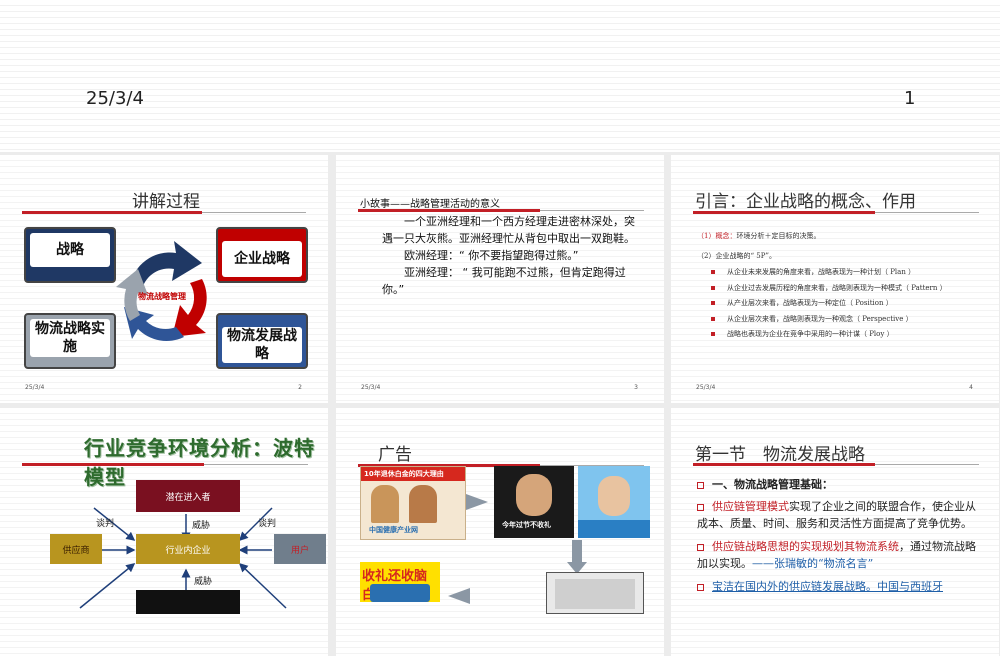 The height and width of the screenshot is (656, 1000). Describe the element at coordinates (971, 387) in the screenshot. I see `slide-footer-page: 4` at that location.